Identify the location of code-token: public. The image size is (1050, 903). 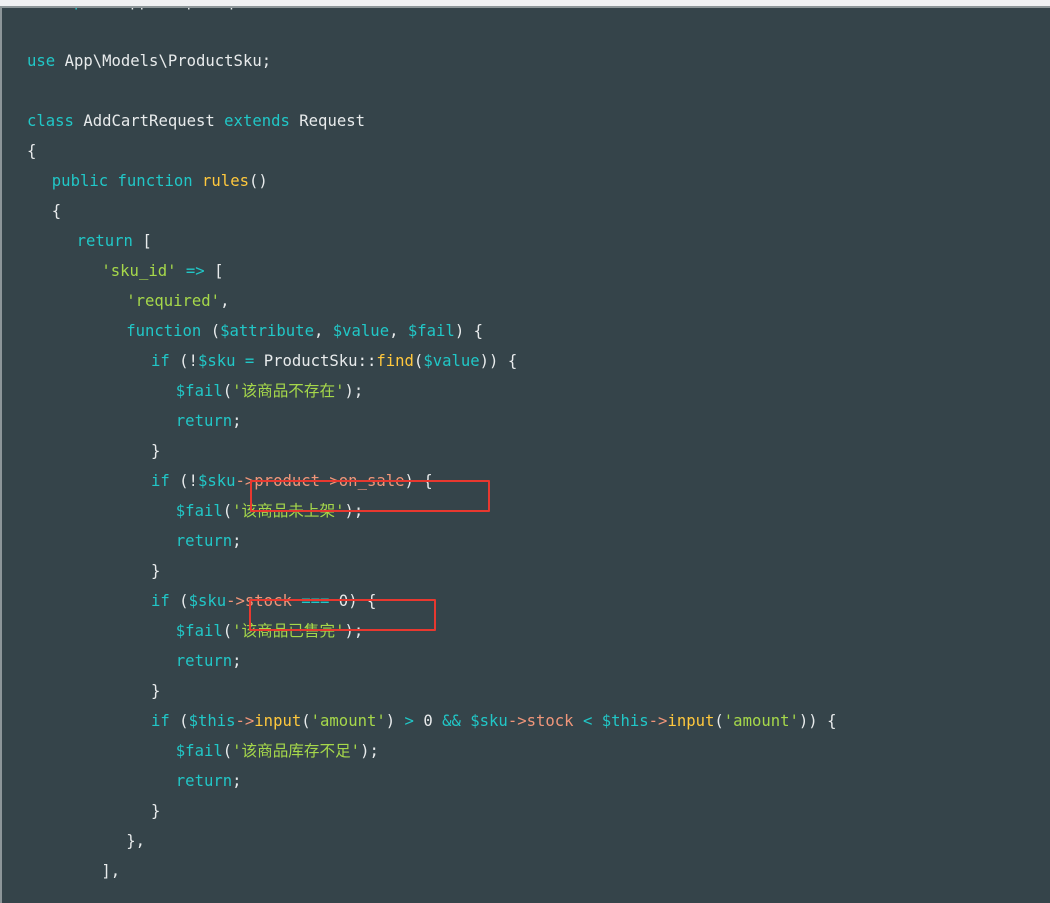
(80, 181).